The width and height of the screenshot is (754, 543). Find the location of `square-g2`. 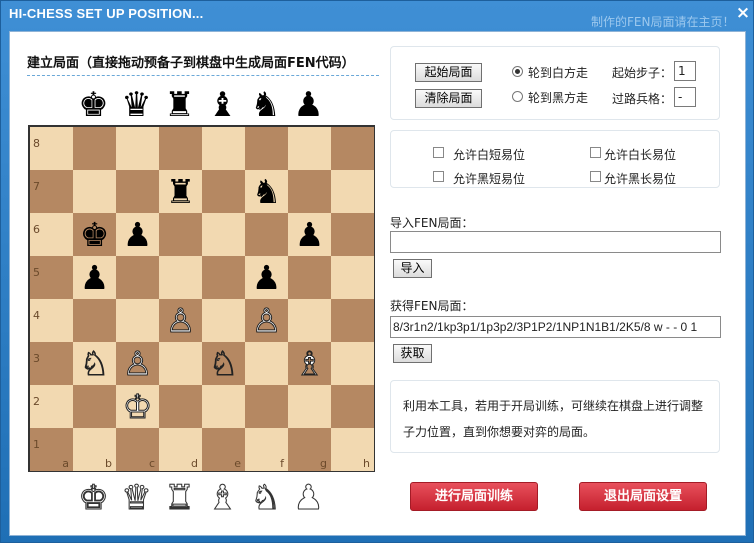

square-g2 is located at coordinates (309, 406).